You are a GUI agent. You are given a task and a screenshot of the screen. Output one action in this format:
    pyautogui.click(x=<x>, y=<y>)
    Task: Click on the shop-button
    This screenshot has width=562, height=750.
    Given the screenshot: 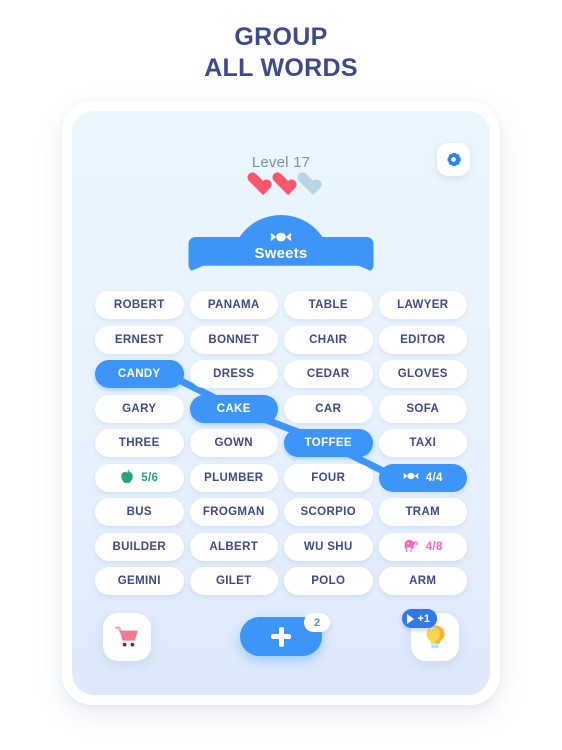 What is the action you would take?
    pyautogui.click(x=127, y=637)
    